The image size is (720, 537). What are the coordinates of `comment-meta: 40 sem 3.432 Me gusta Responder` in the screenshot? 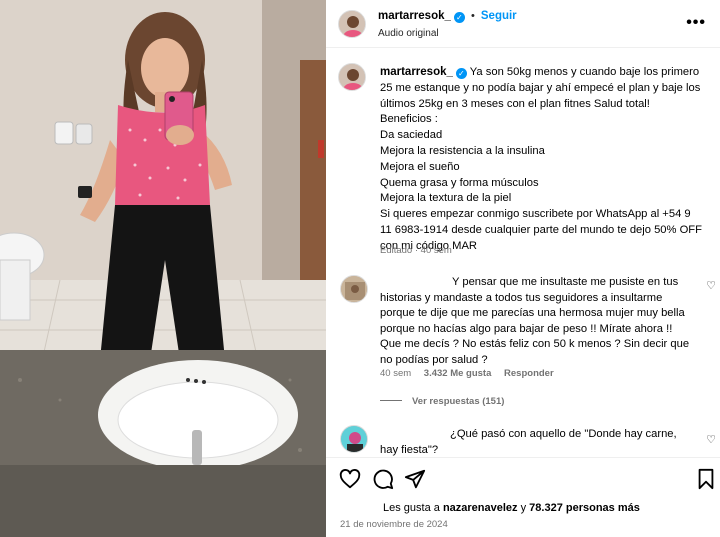 It's located at (467, 373).